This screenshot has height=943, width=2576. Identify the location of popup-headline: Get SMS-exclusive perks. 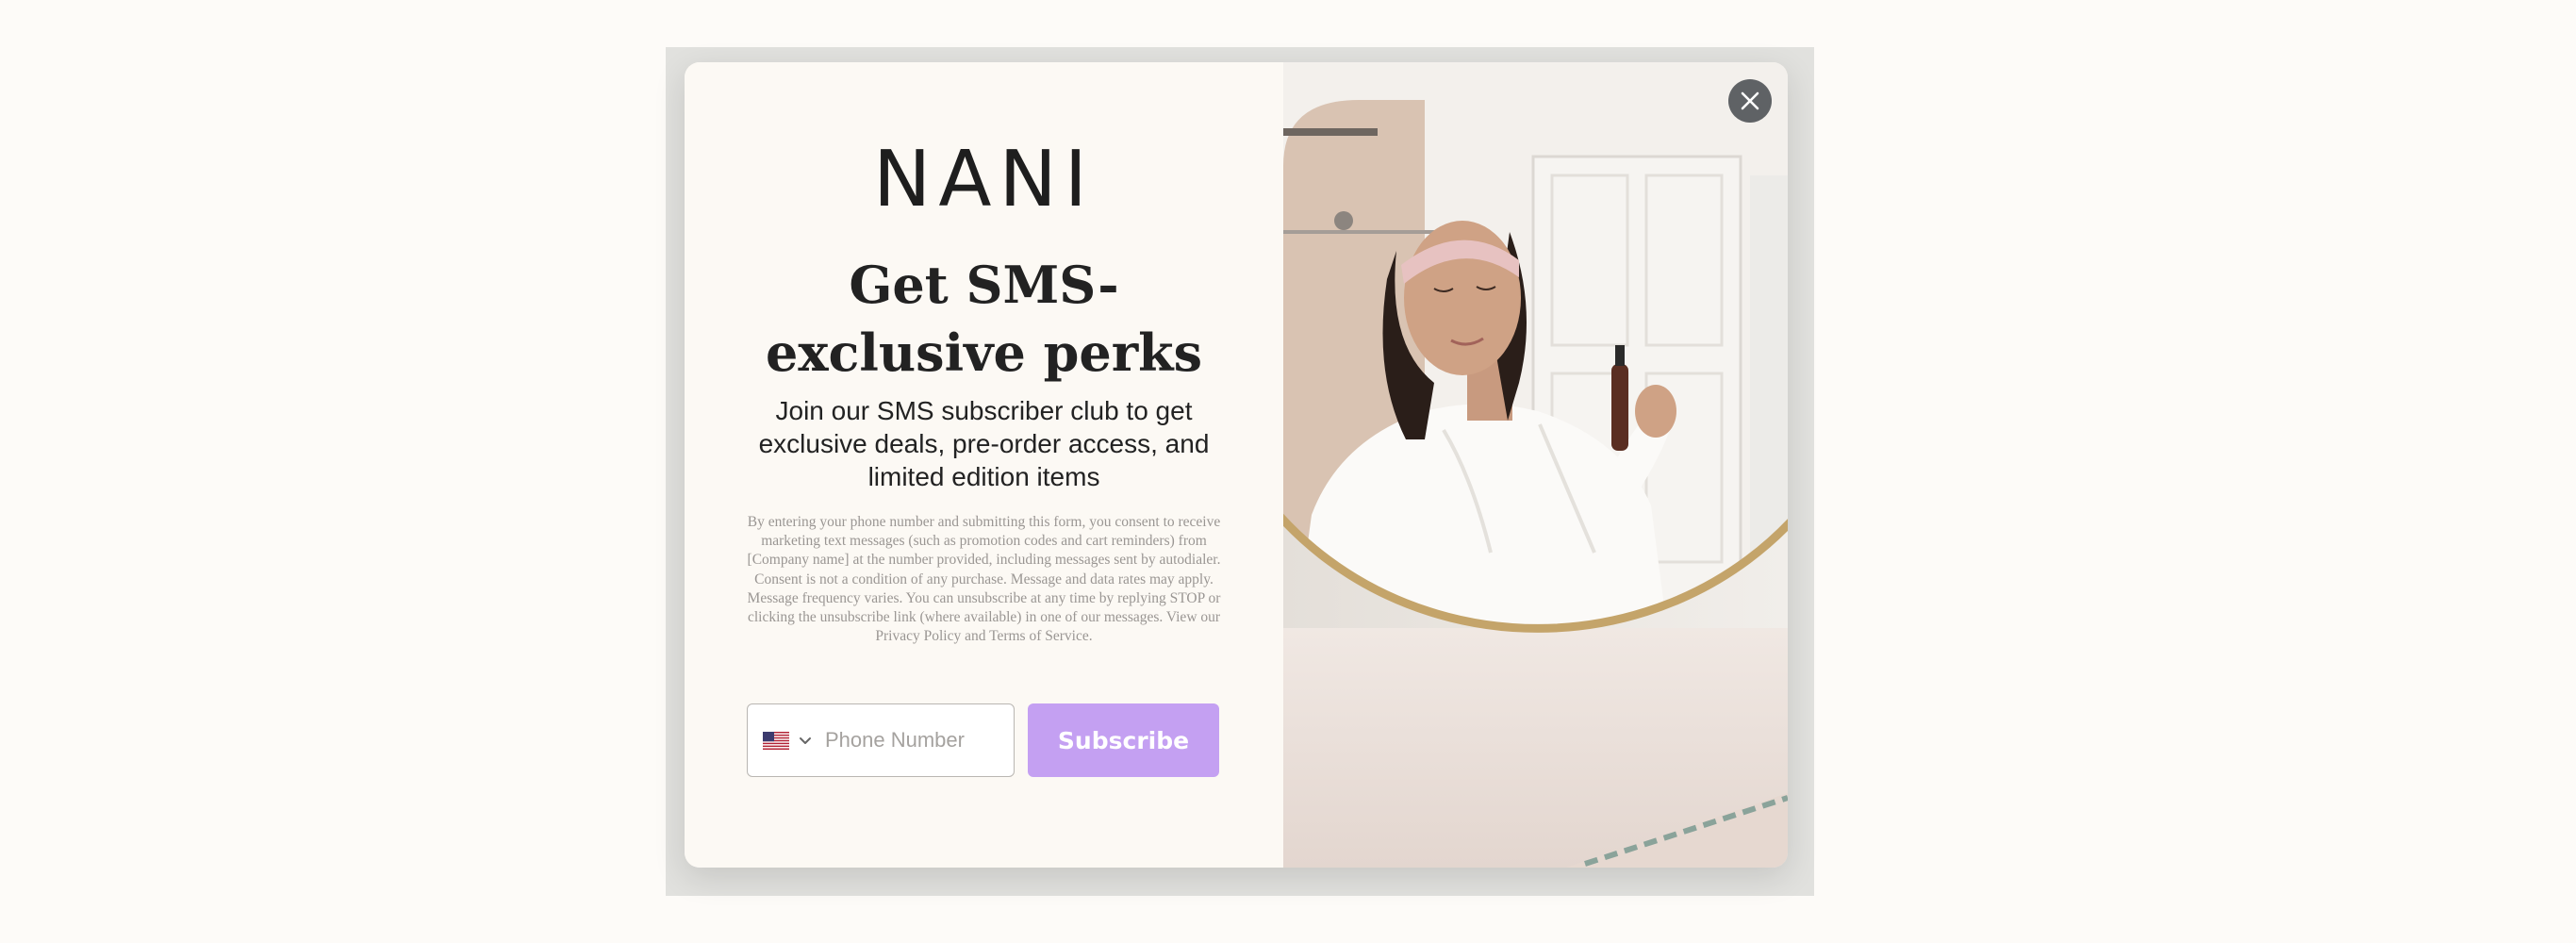
(984, 319).